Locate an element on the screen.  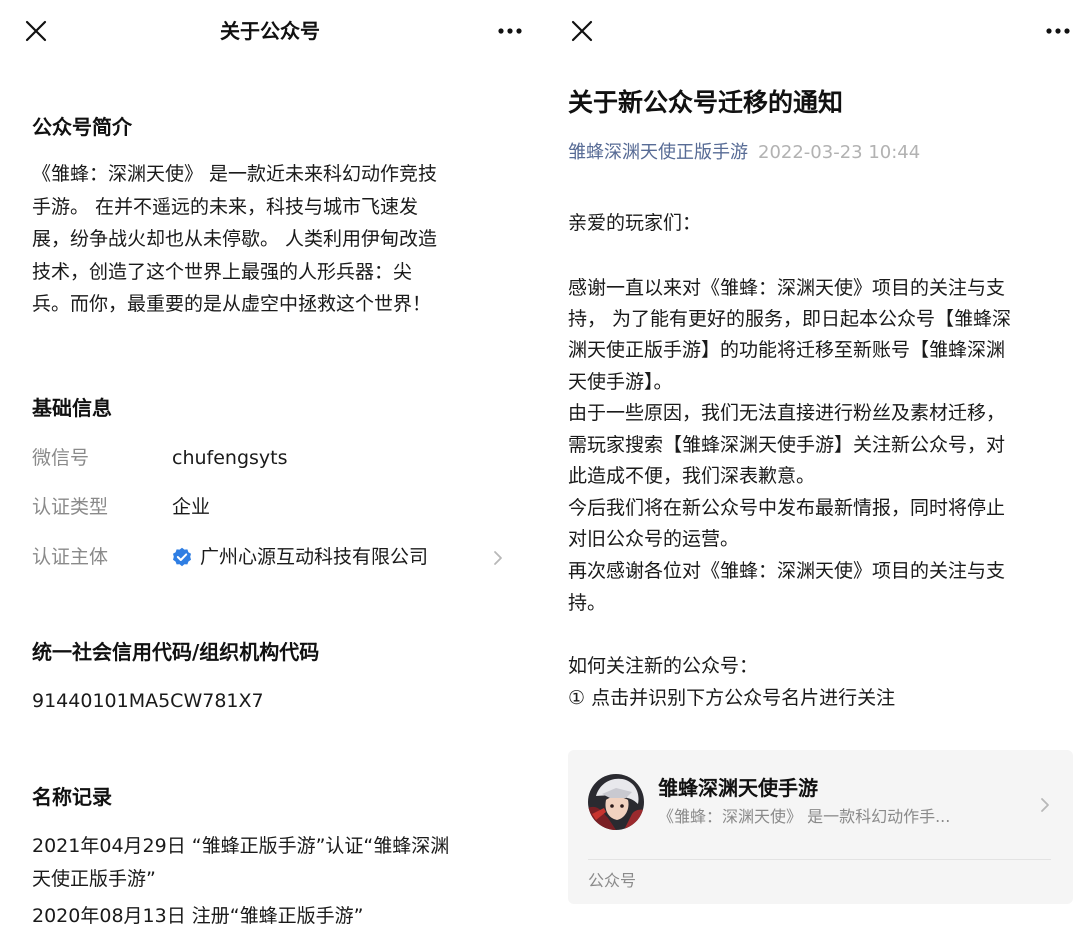
cert-type-label: 认证类型 is located at coordinates (70, 507).